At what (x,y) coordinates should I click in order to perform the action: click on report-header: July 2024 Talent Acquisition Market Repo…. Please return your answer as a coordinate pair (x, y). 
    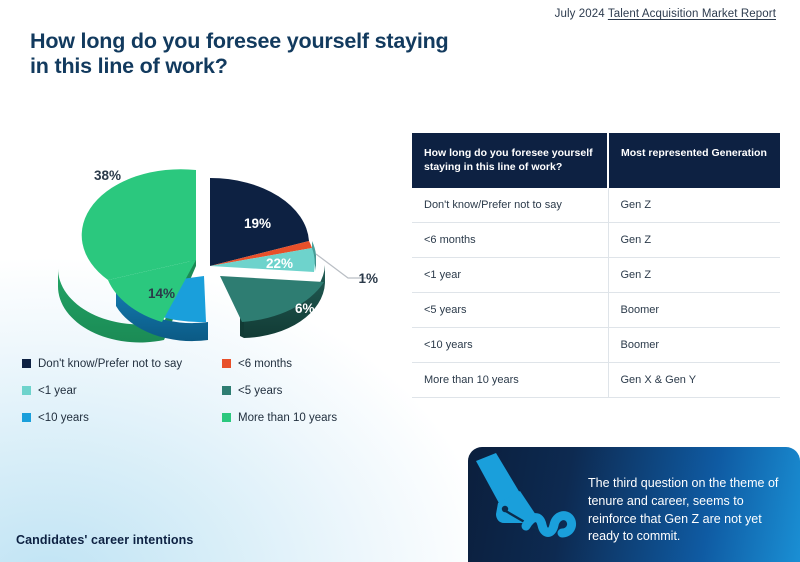
    Looking at the image, I should click on (665, 14).